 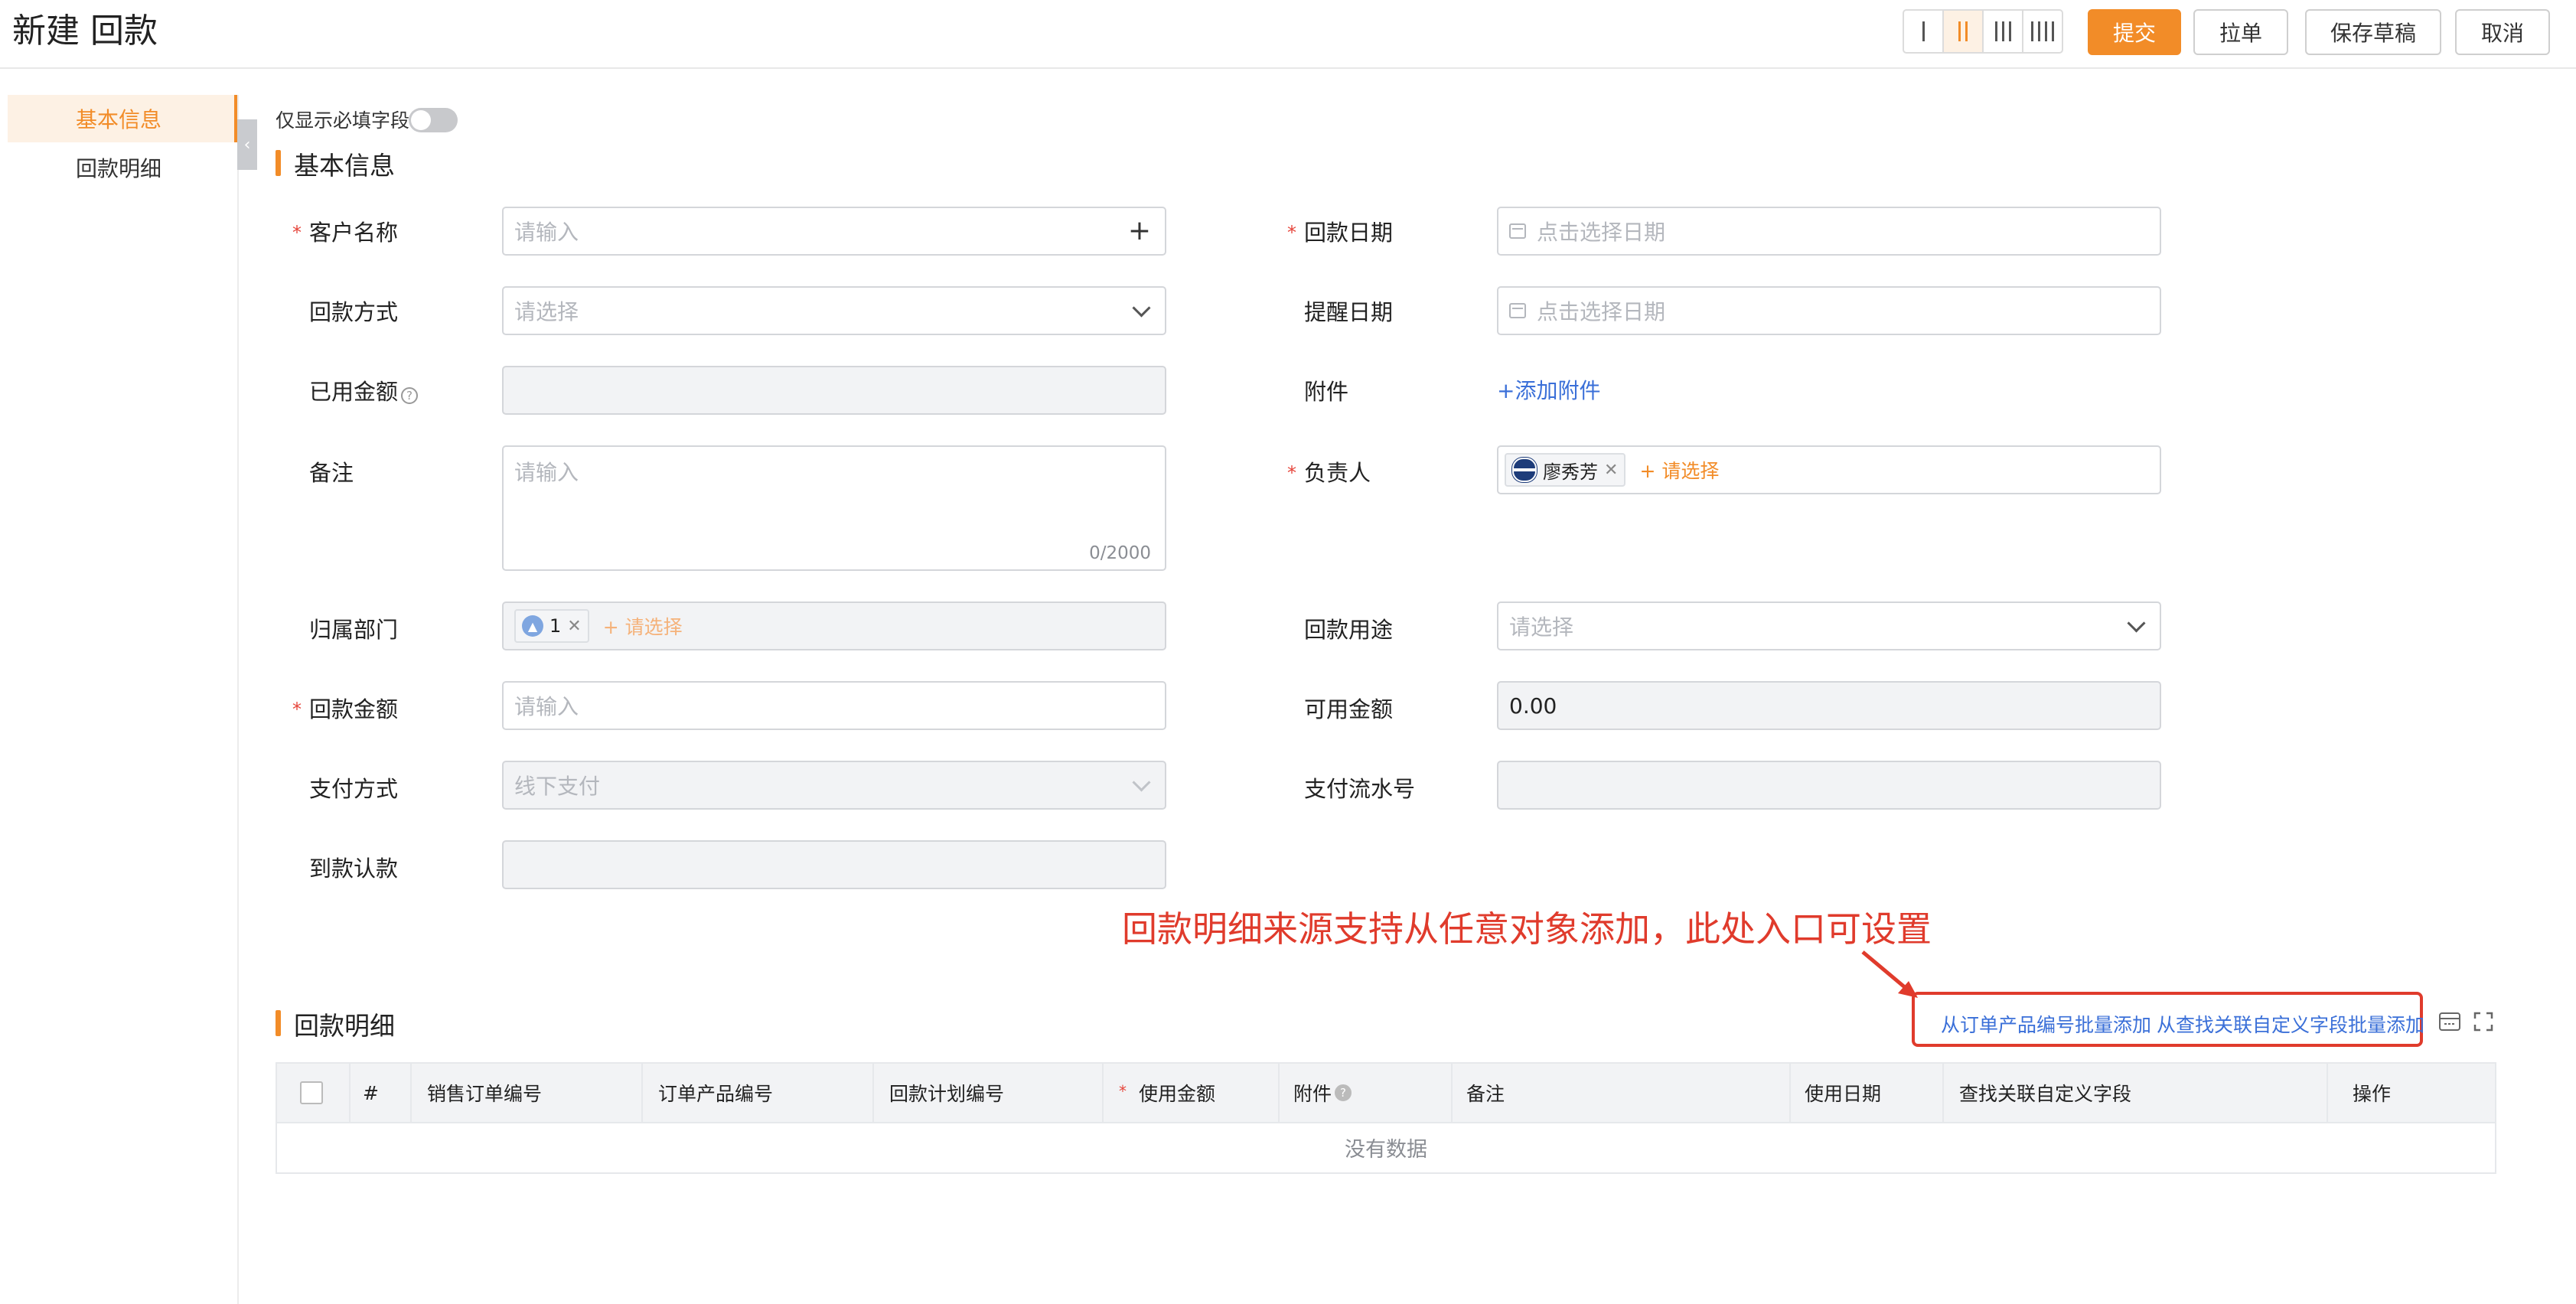 I want to click on table-empty-row: 没有数据, so click(x=1386, y=1148).